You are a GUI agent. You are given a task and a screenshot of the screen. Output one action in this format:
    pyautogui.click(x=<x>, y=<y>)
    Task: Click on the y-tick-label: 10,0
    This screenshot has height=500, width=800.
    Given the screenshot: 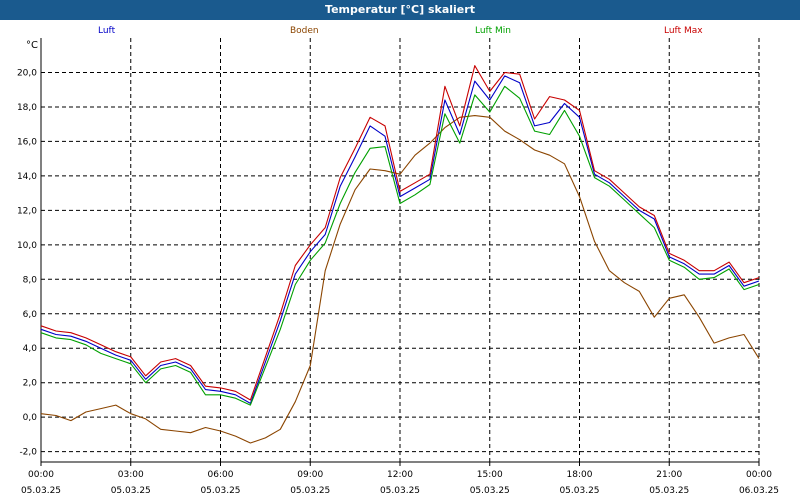 What is the action you would take?
    pyautogui.click(x=27, y=246)
    